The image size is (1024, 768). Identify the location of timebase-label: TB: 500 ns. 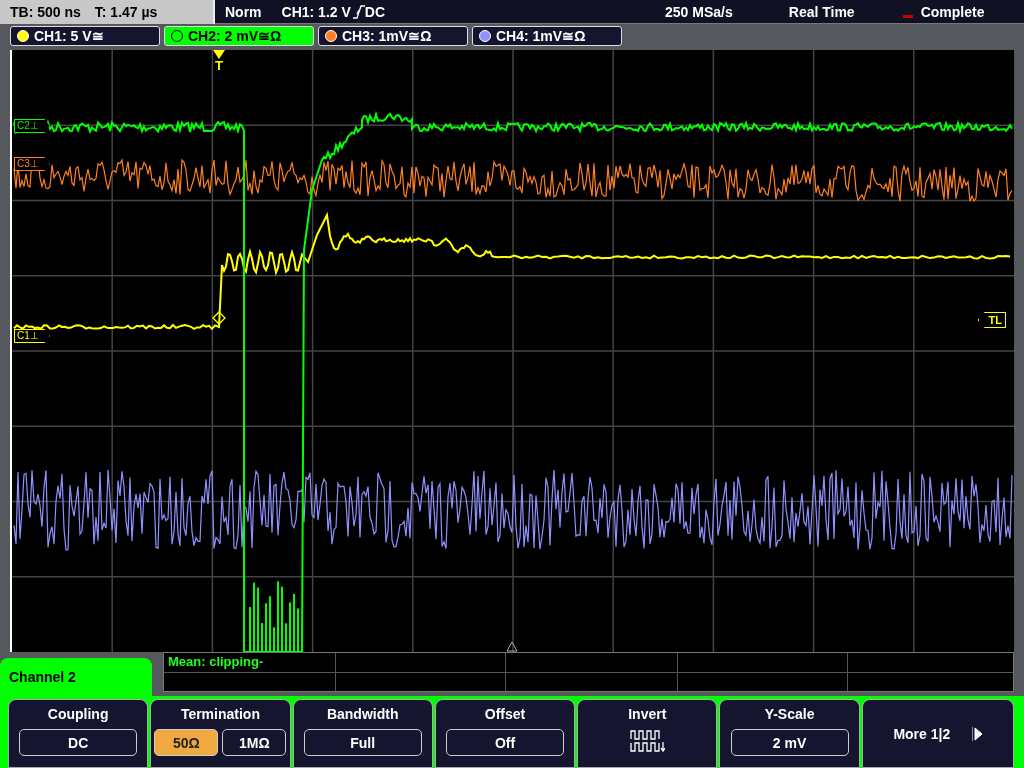
(45, 12).